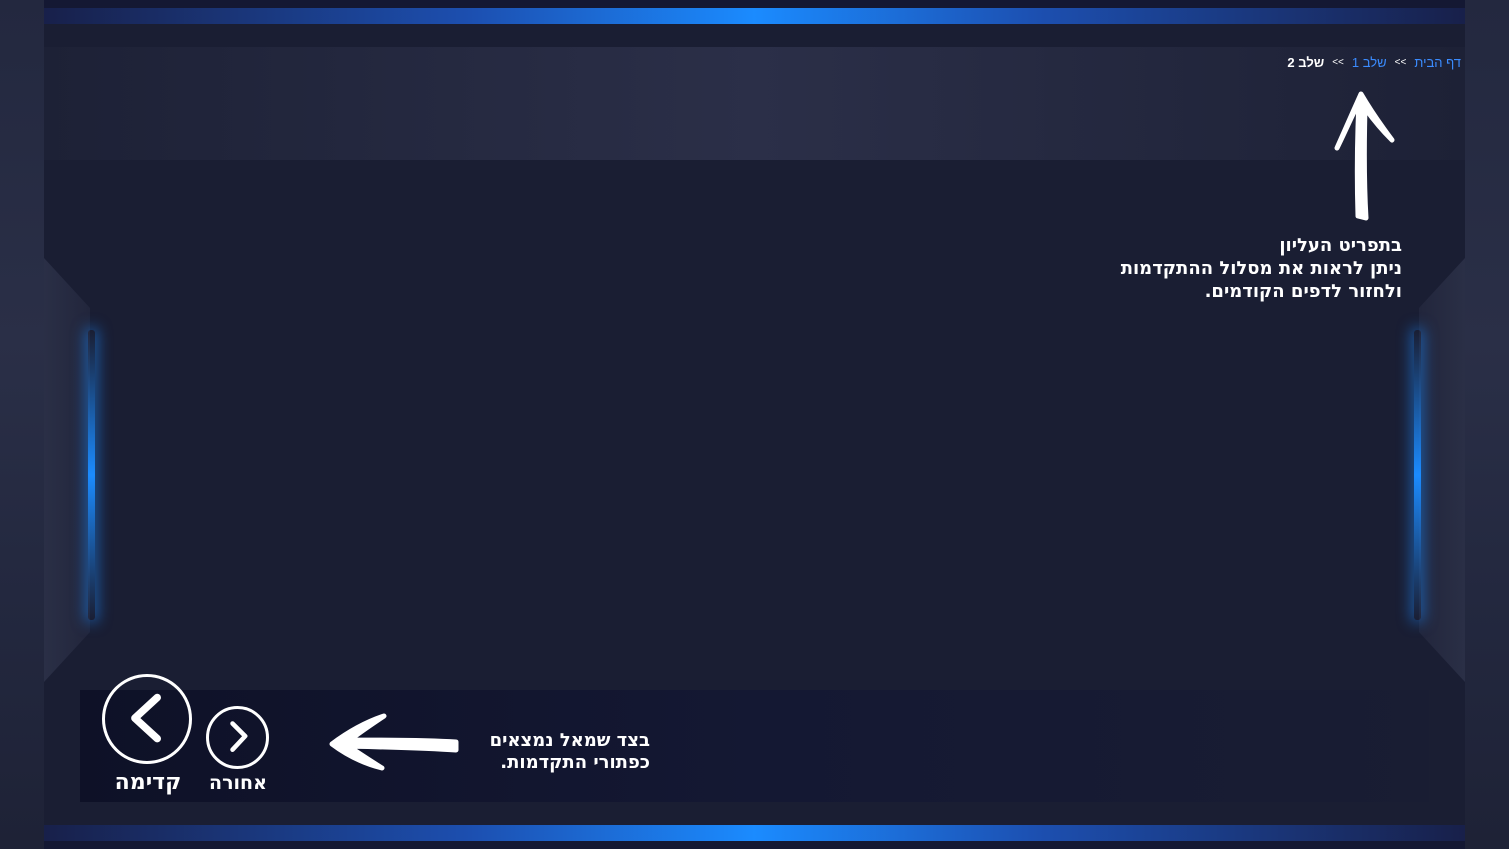 The image size is (1509, 849). What do you see at coordinates (1369, 62) in the screenshot?
I see `breadcrumb-step1-link: שלב 1` at bounding box center [1369, 62].